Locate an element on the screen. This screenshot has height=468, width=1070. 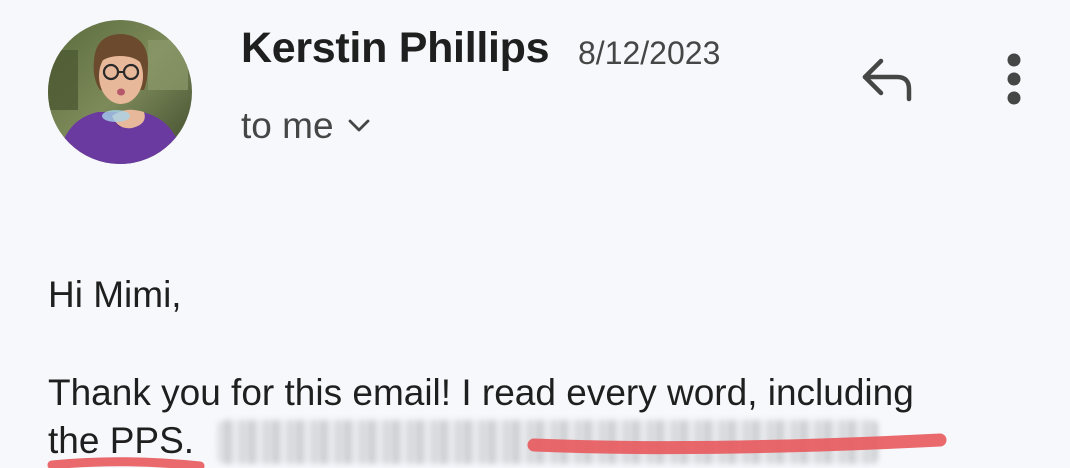
avatar is located at coordinates (120, 92).